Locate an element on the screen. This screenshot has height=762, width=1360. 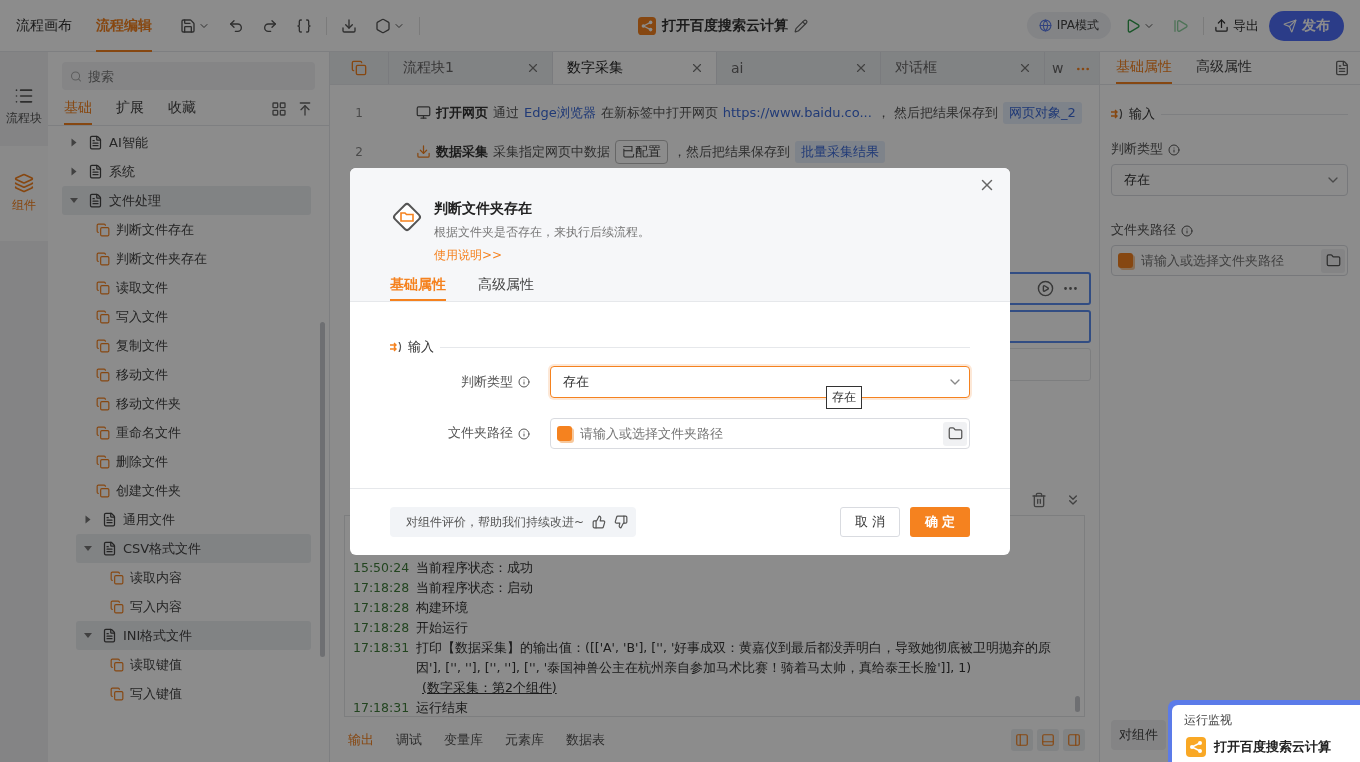
panel-tab: 元素库 is located at coordinates (524, 739).